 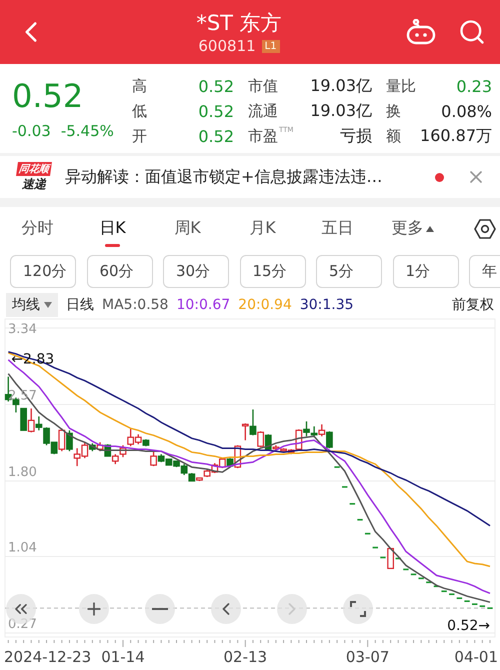 What do you see at coordinates (34, 169) in the screenshot?
I see `logo-badge: 同花顺` at bounding box center [34, 169].